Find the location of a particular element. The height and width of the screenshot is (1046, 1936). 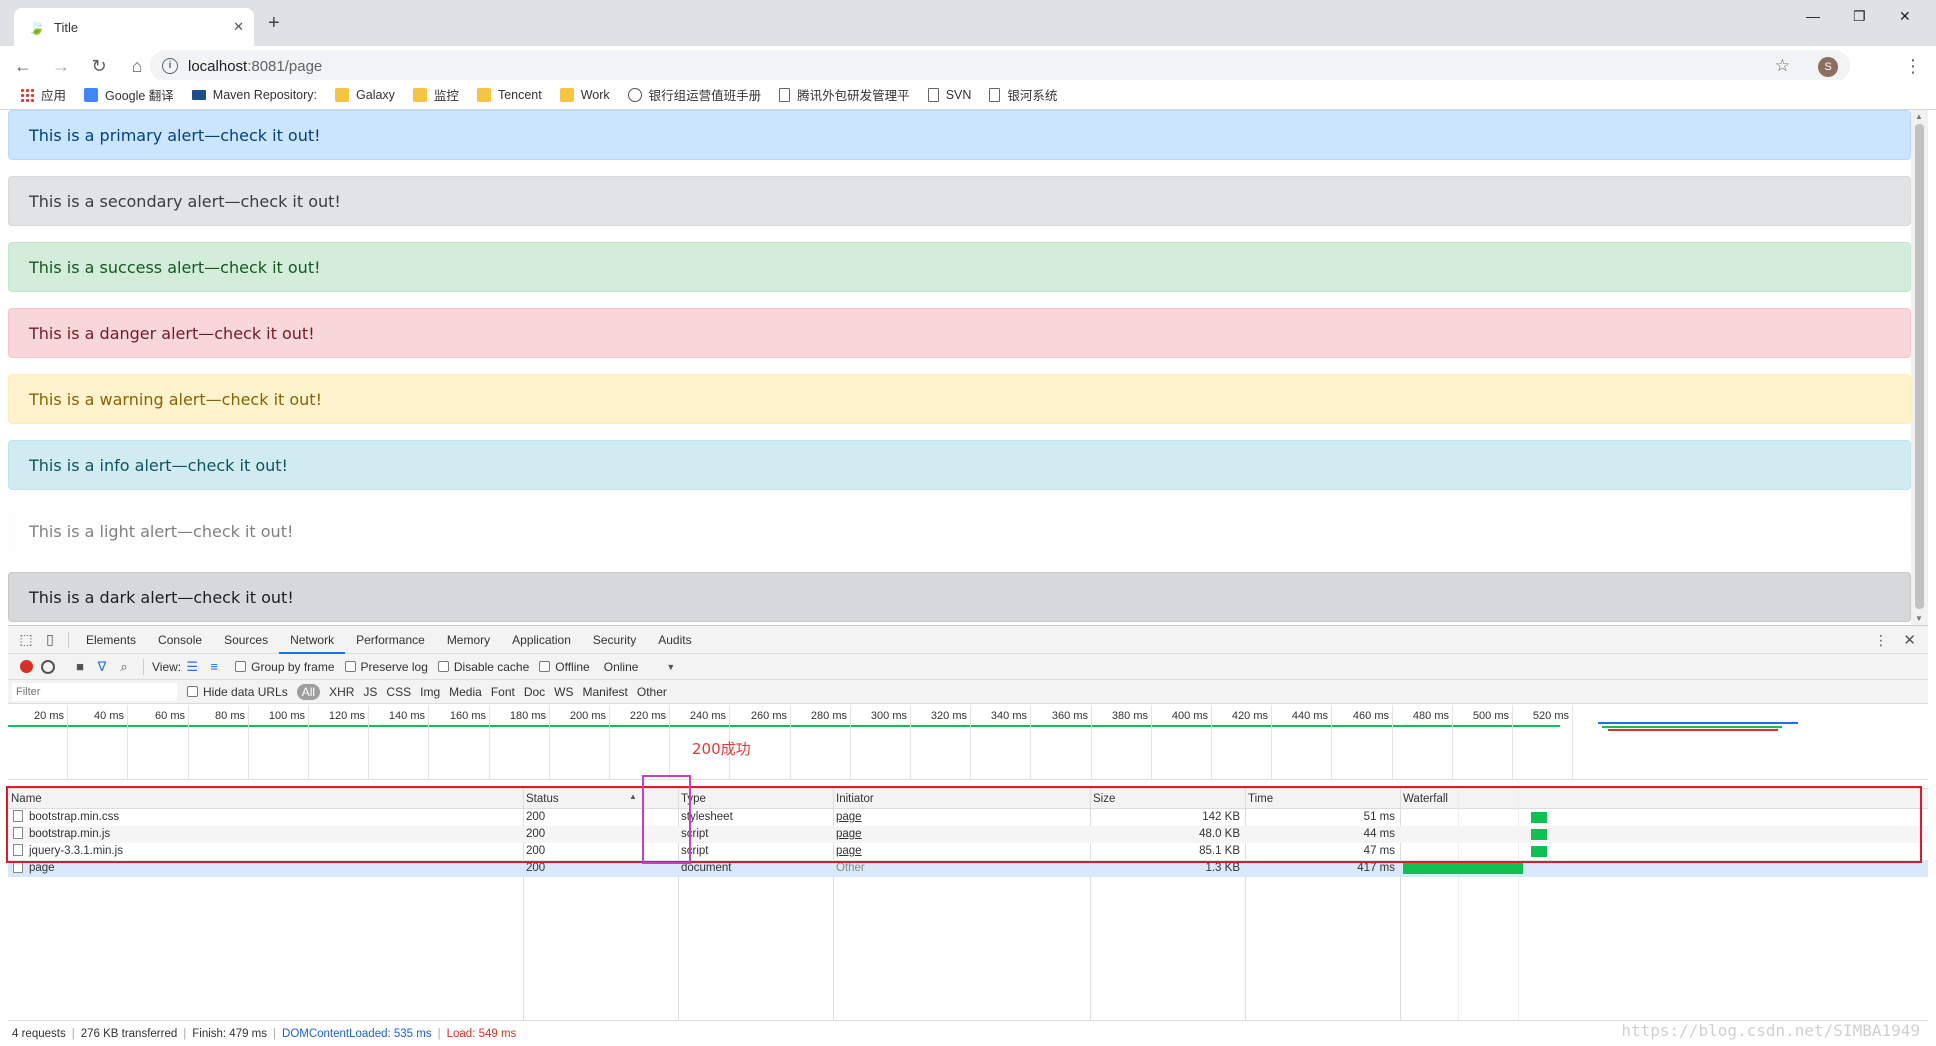

filter-type-css: CSS is located at coordinates (398, 692).